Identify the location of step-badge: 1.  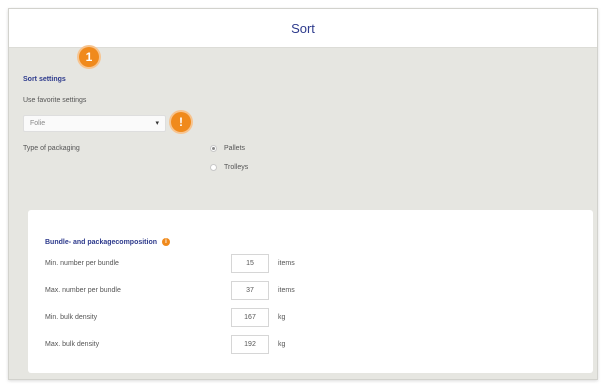
(89, 57).